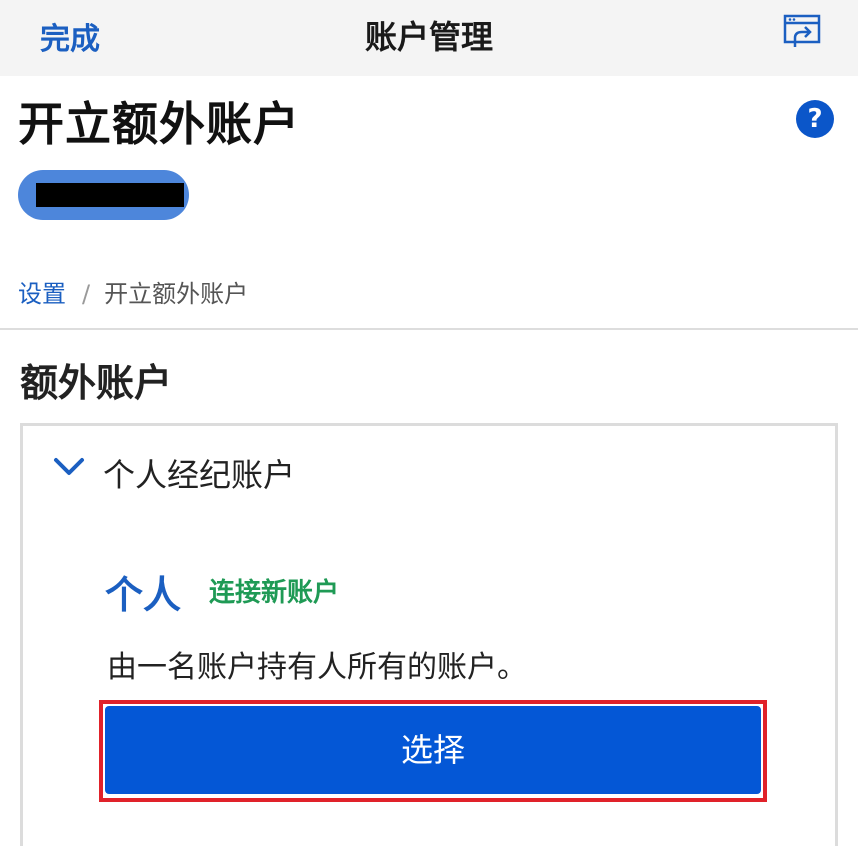 This screenshot has height=846, width=858. What do you see at coordinates (815, 119) in the screenshot?
I see `help-icon: ?` at bounding box center [815, 119].